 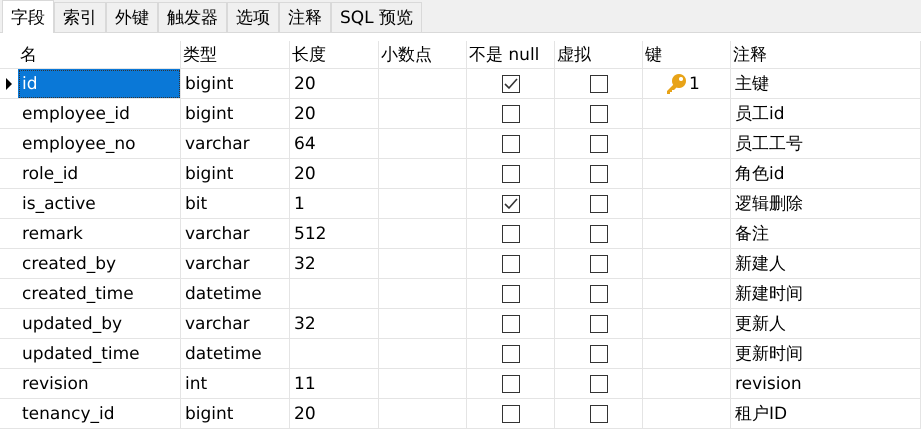 I want to click on table-cell: 11, so click(x=334, y=384).